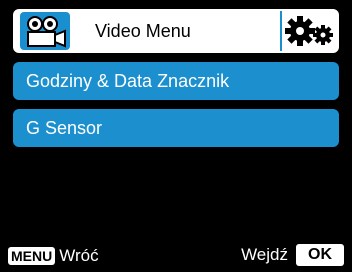 This screenshot has height=272, width=352. I want to click on menu-title: Video Menu, so click(143, 31).